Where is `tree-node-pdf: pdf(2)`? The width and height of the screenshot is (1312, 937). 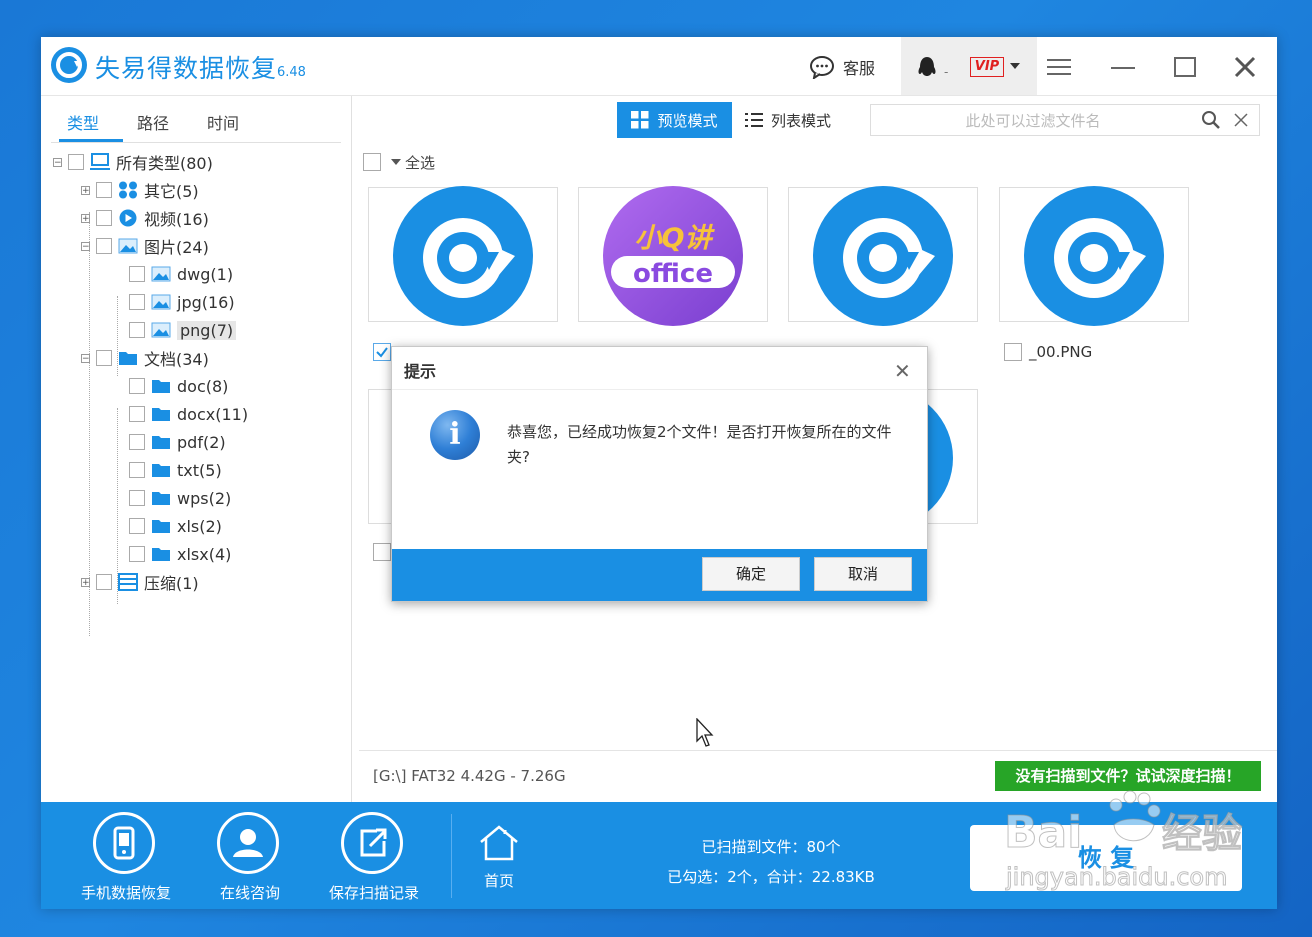
tree-node-pdf: pdf(2) is located at coordinates (177, 442).